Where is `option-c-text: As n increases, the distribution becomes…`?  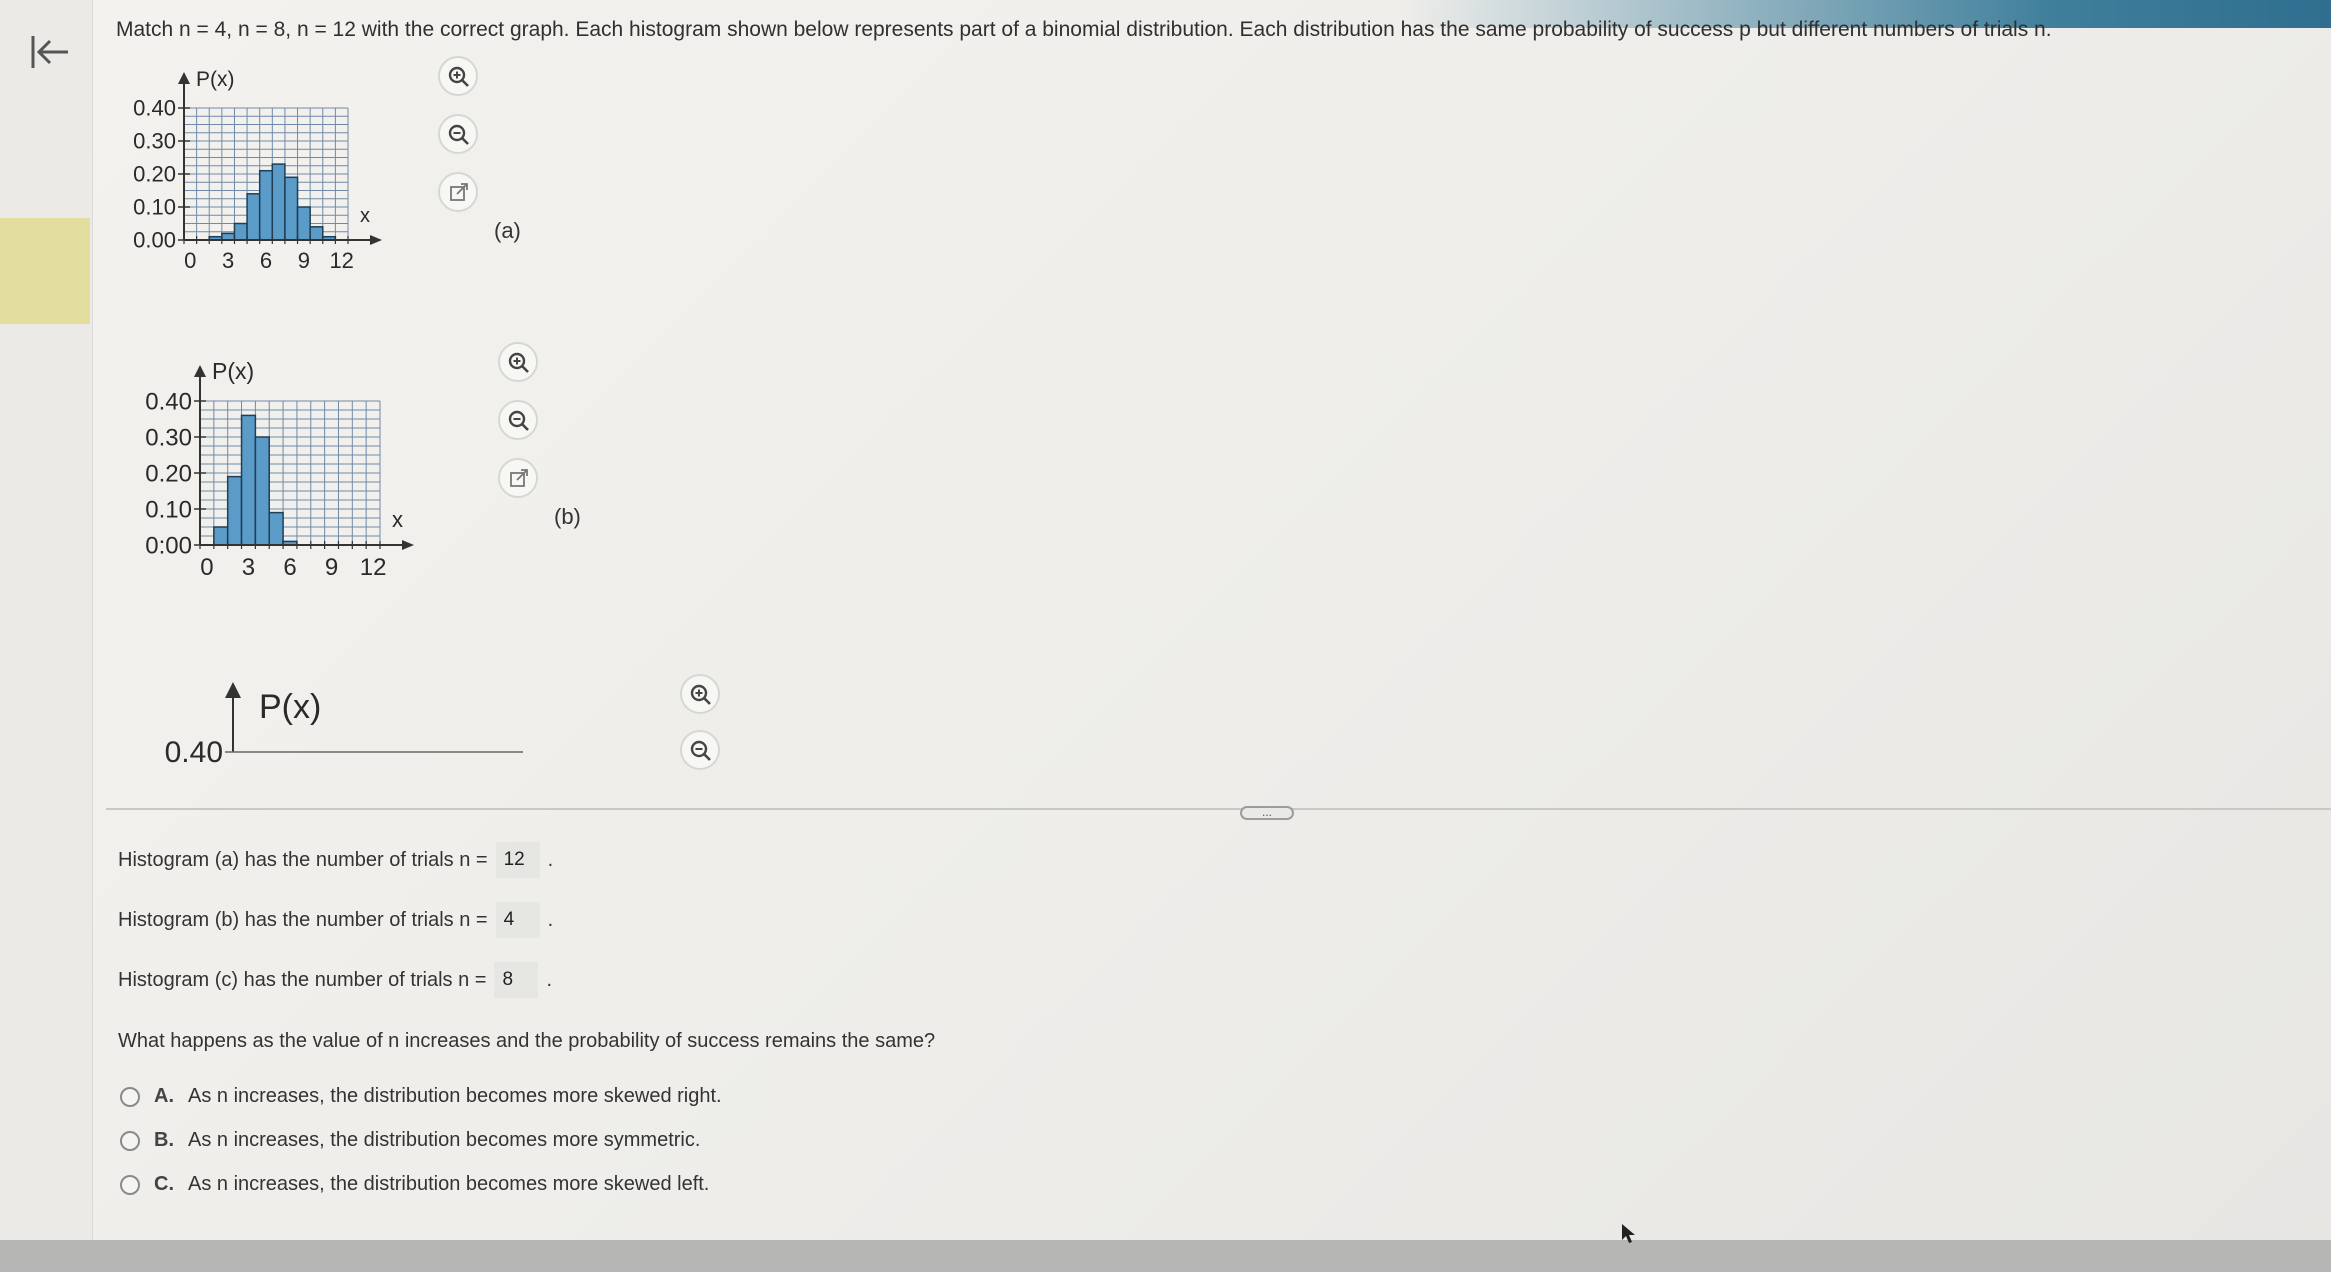 option-c-text: As n increases, the distribution becomes… is located at coordinates (449, 1184).